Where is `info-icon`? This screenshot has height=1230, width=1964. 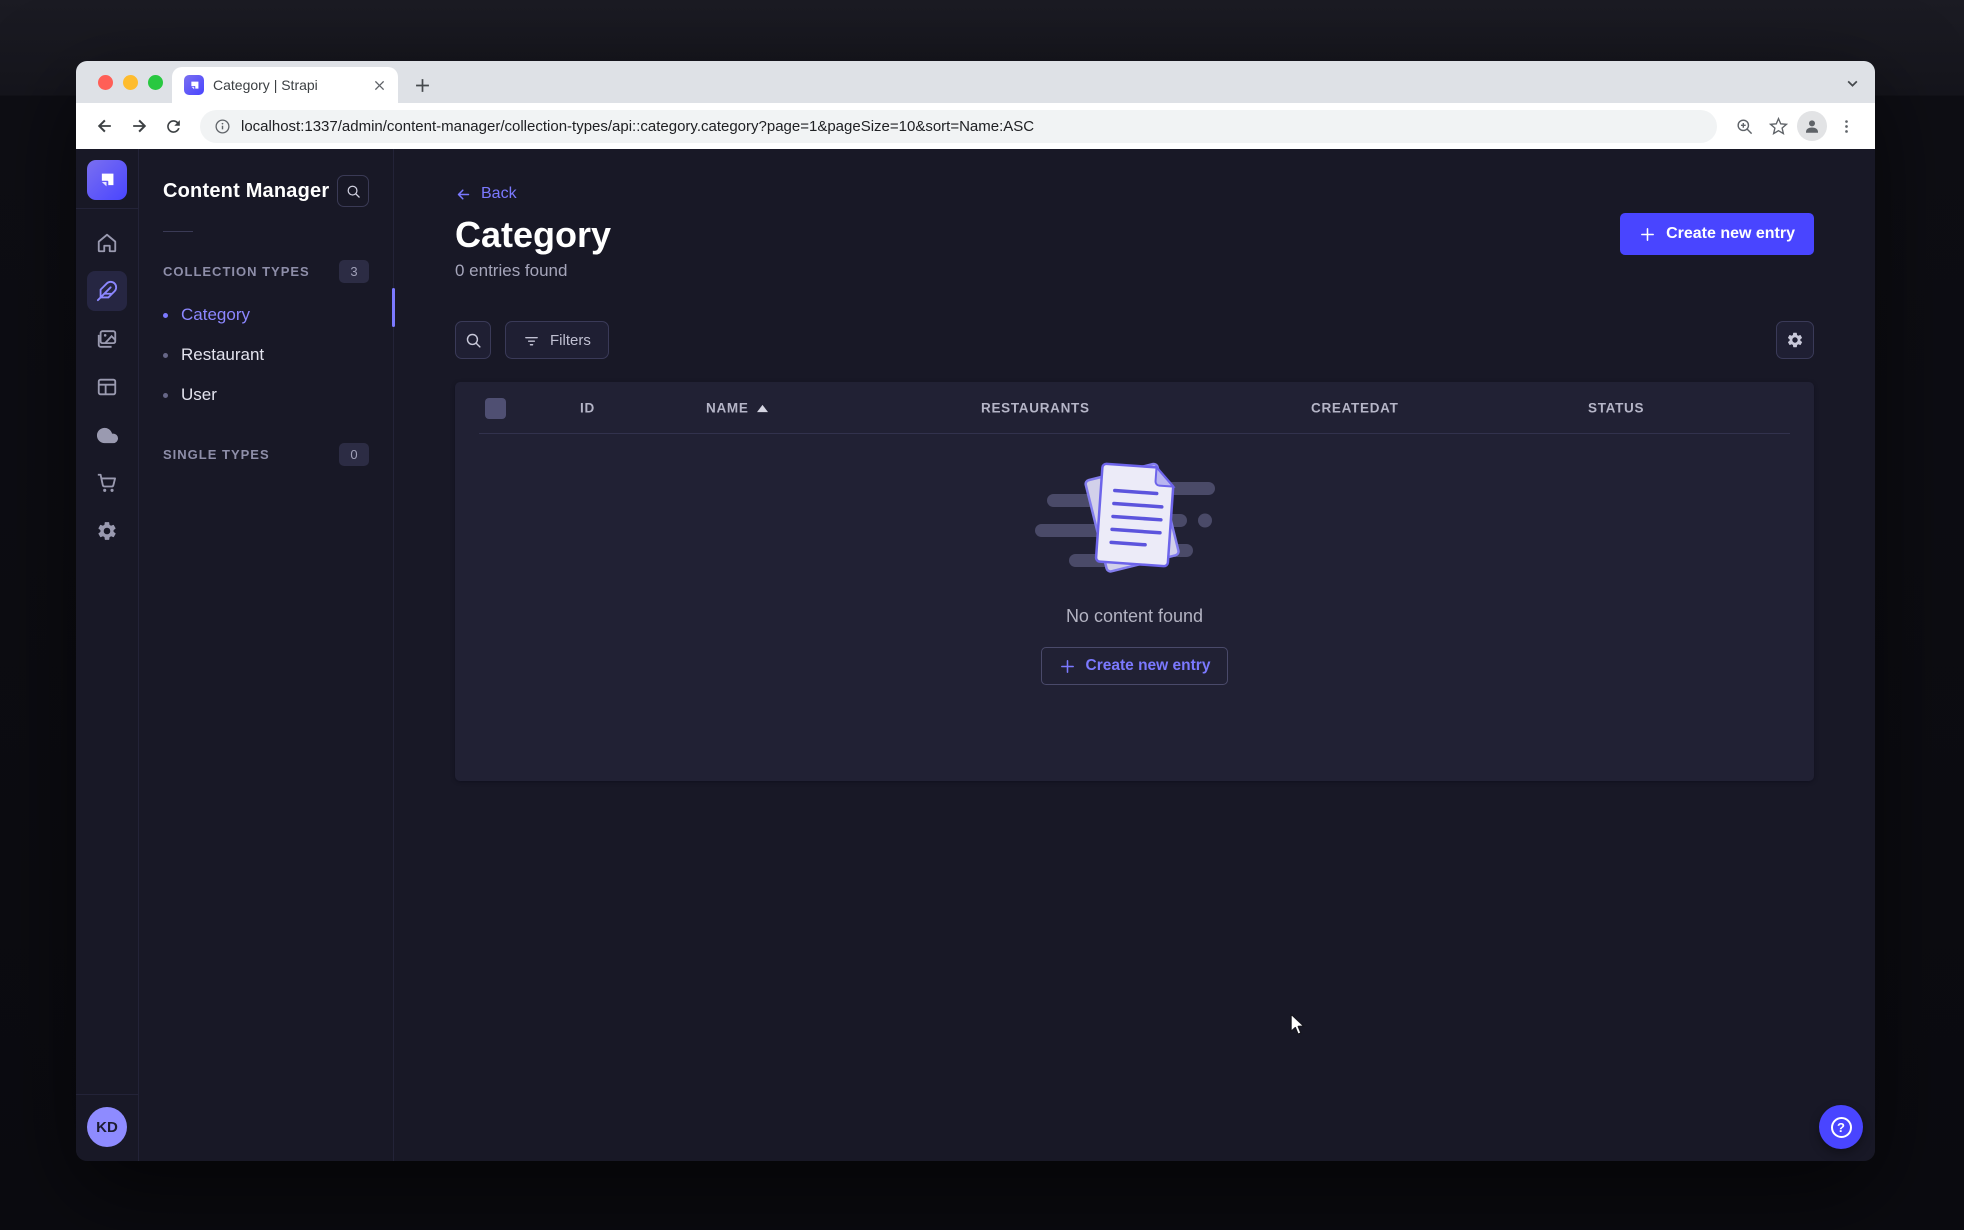 info-icon is located at coordinates (222, 126).